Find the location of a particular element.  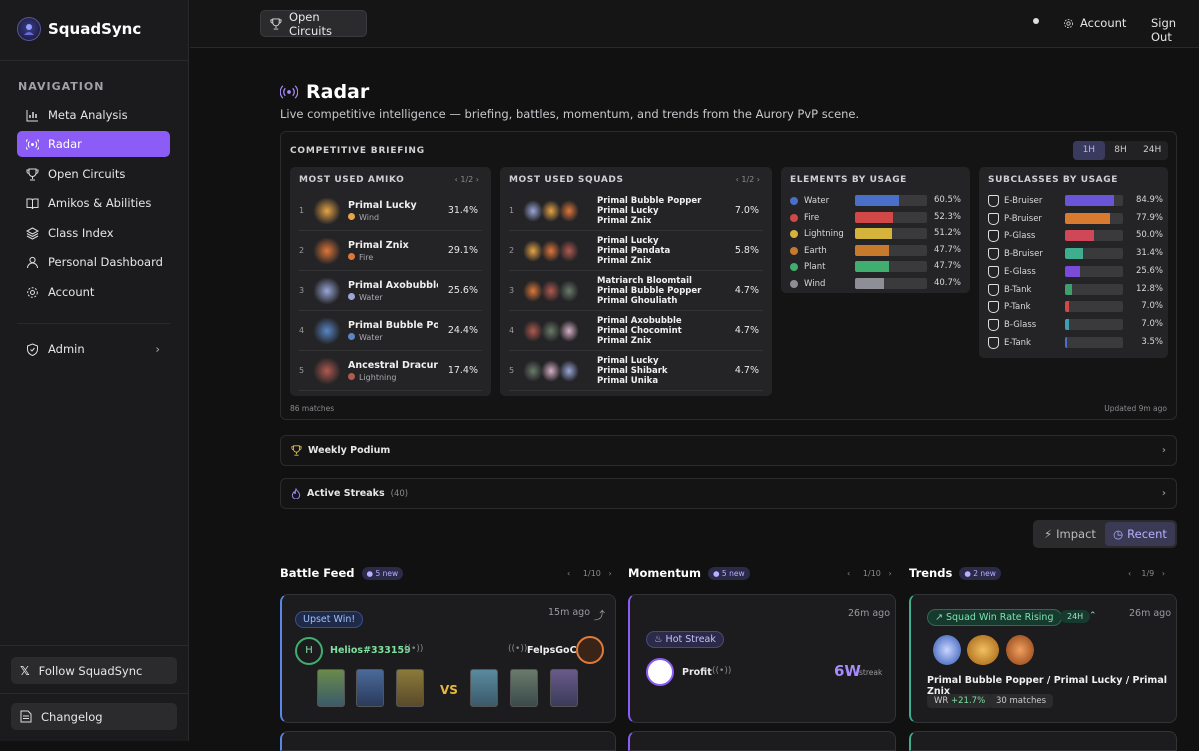

trends-pager: ‹ 1/9 › is located at coordinates (1146, 573).